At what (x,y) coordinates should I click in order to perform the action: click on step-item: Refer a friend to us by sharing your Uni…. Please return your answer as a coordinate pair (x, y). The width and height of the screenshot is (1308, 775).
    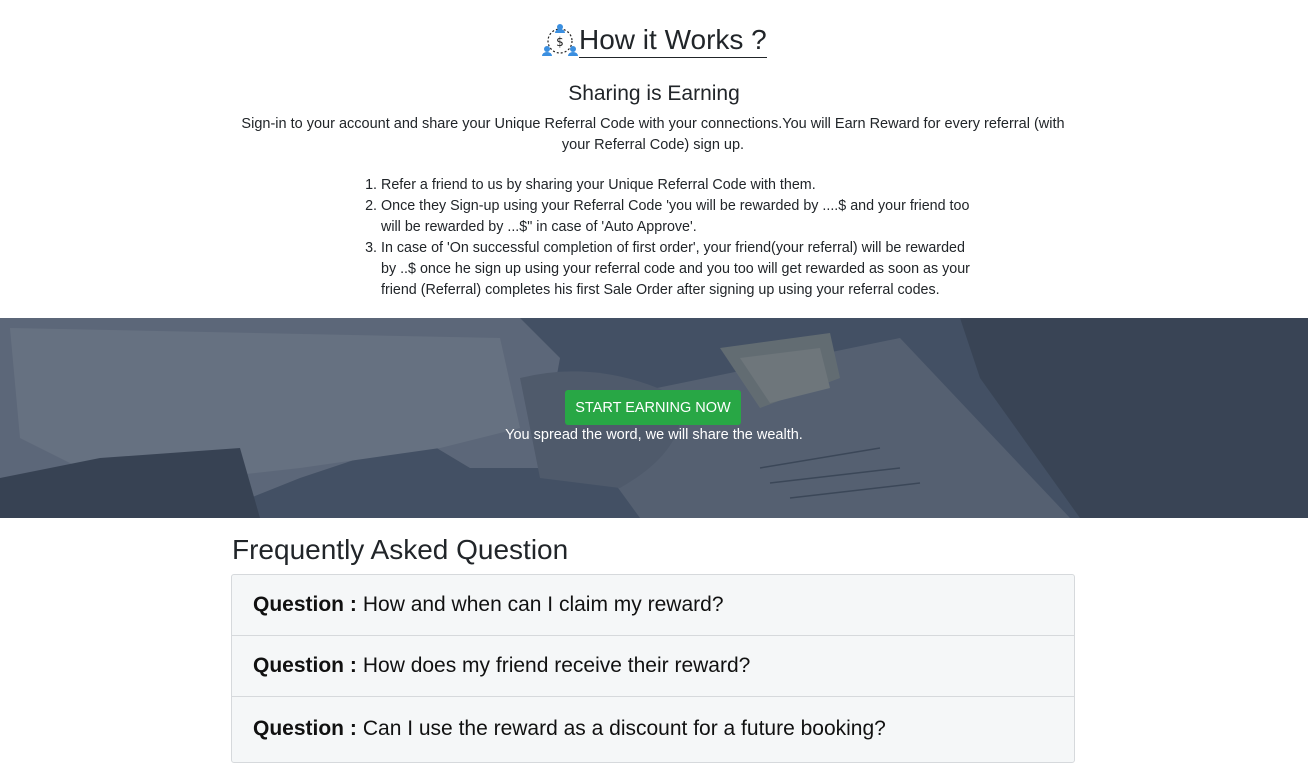
    Looking at the image, I should click on (681, 185).